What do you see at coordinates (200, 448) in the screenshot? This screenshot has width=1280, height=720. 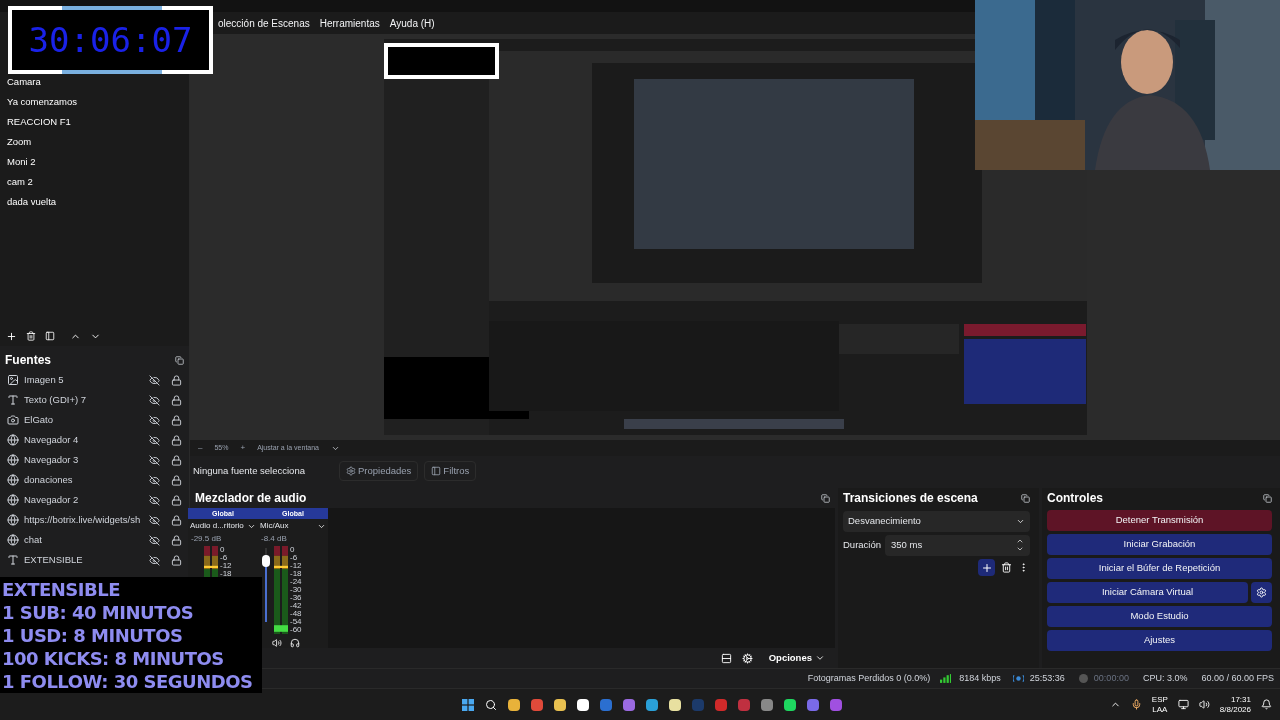 I see `zoom-out-button: –` at bounding box center [200, 448].